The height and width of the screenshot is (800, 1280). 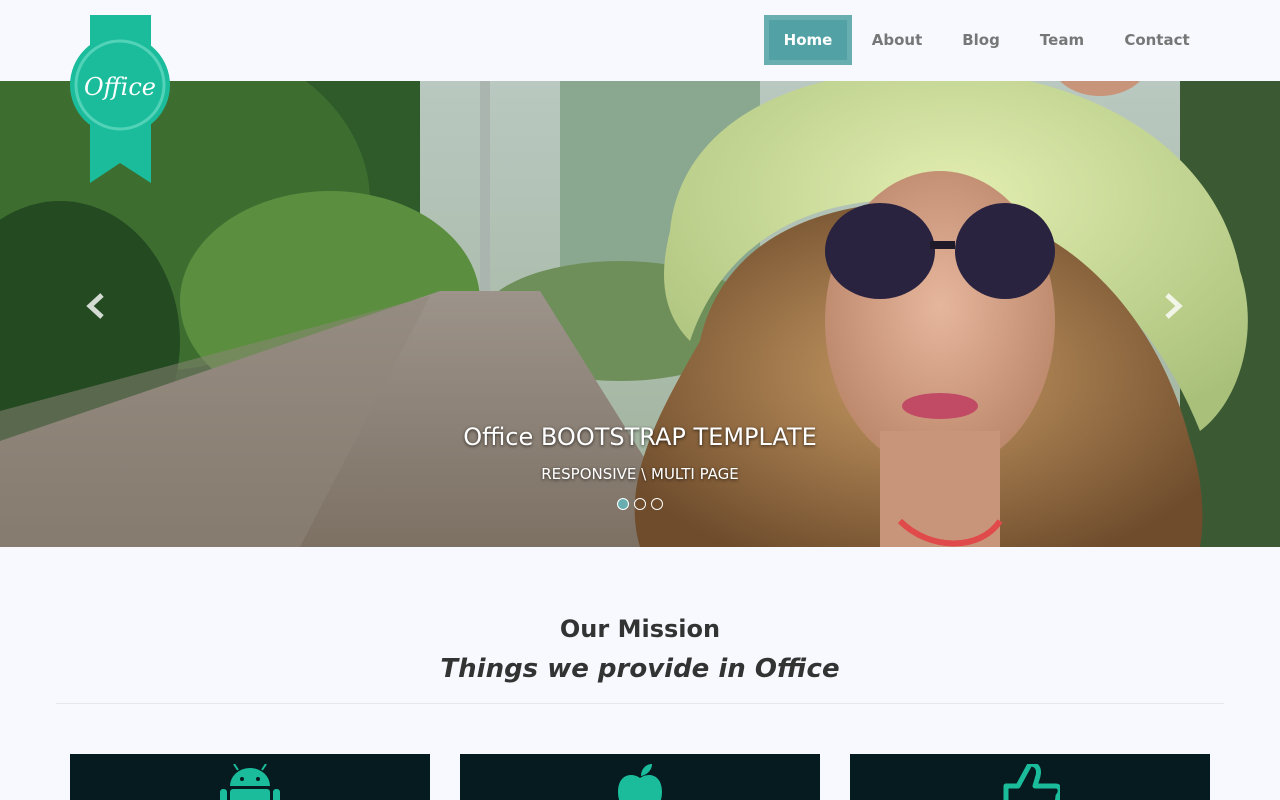 I want to click on service-card-android, so click(x=250, y=777).